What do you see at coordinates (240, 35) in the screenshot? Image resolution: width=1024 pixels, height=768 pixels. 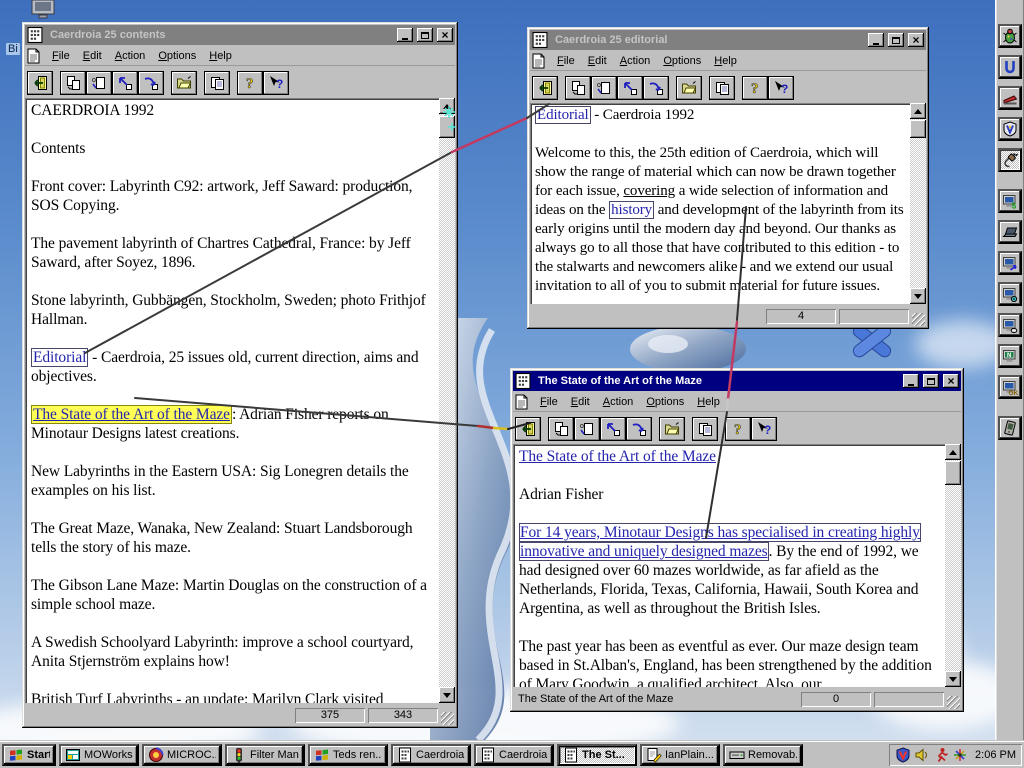 I see `titlebar: Caerdroia 25 contents ×` at bounding box center [240, 35].